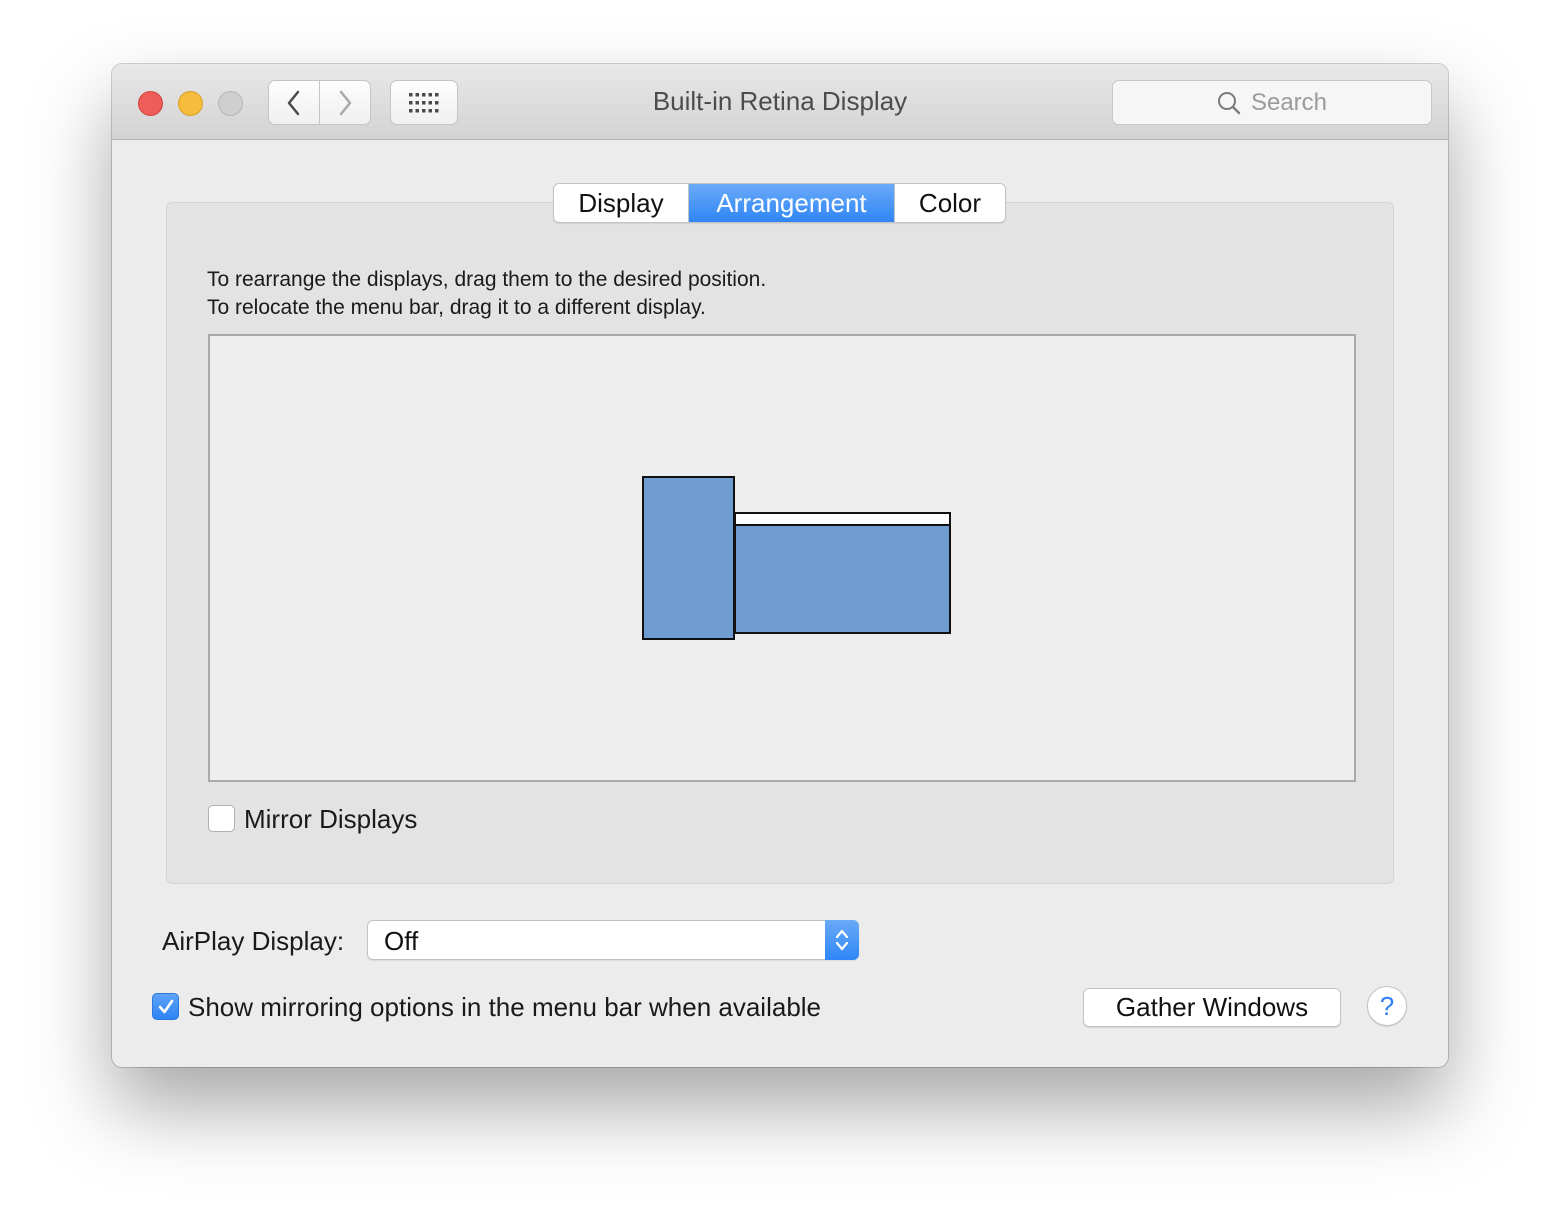 Image resolution: width=1560 pixels, height=1228 pixels. I want to click on title-bar: Built-in Retina Display Search, so click(780, 102).